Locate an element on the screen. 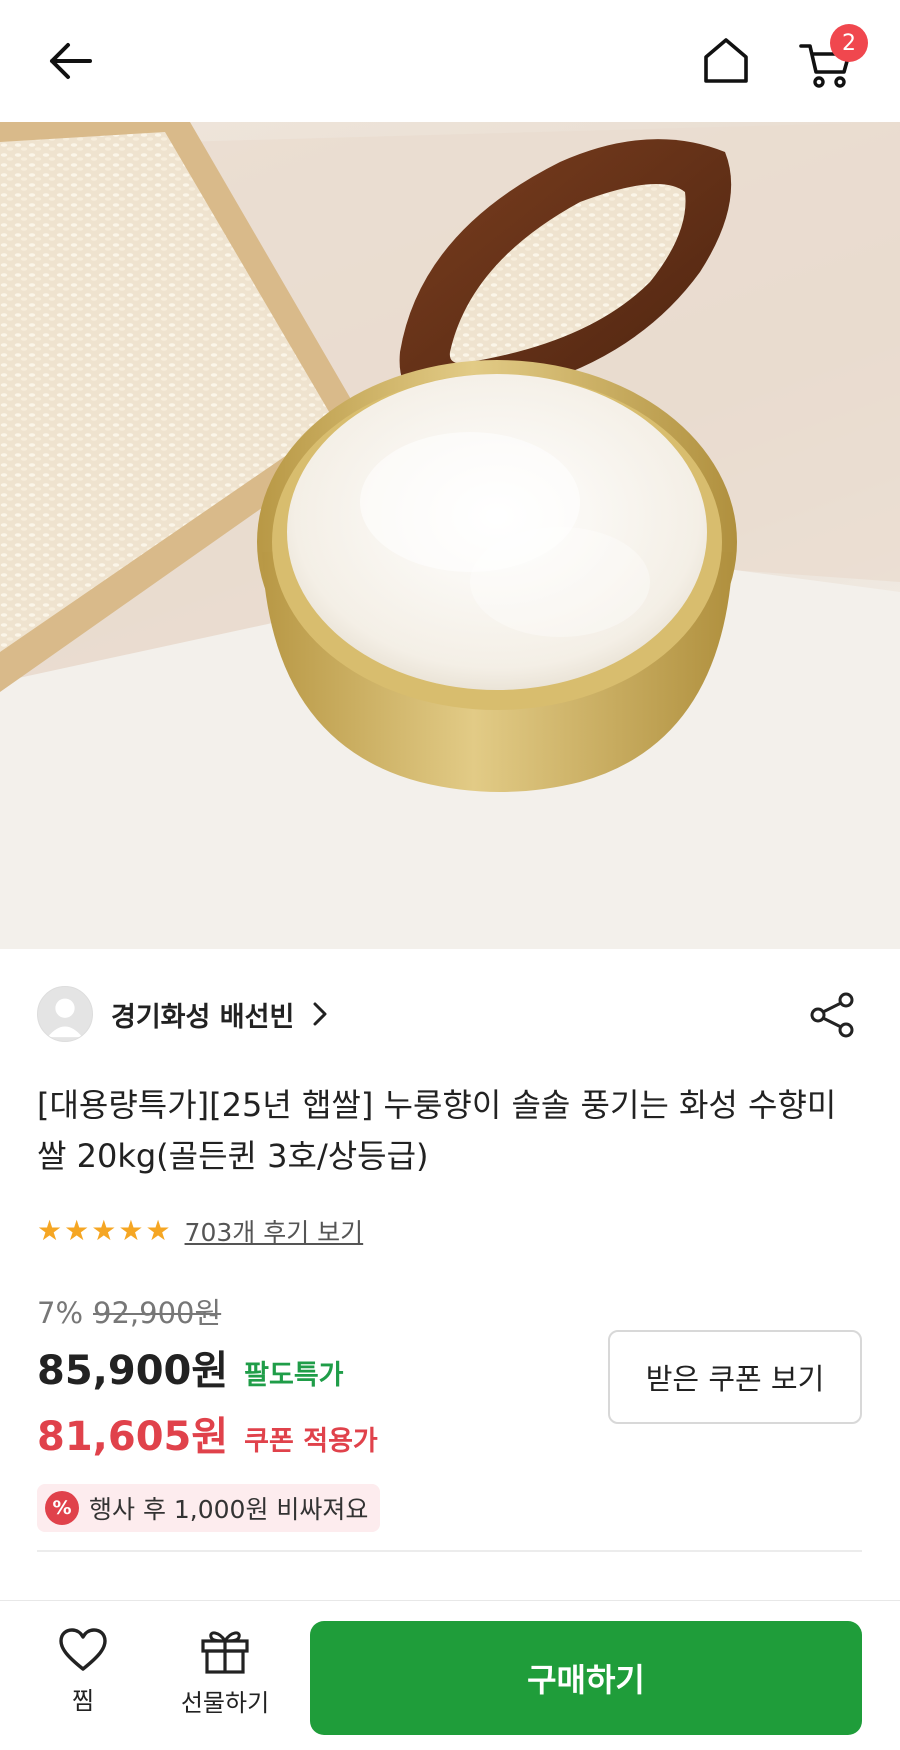  home-icon is located at coordinates (726, 60).